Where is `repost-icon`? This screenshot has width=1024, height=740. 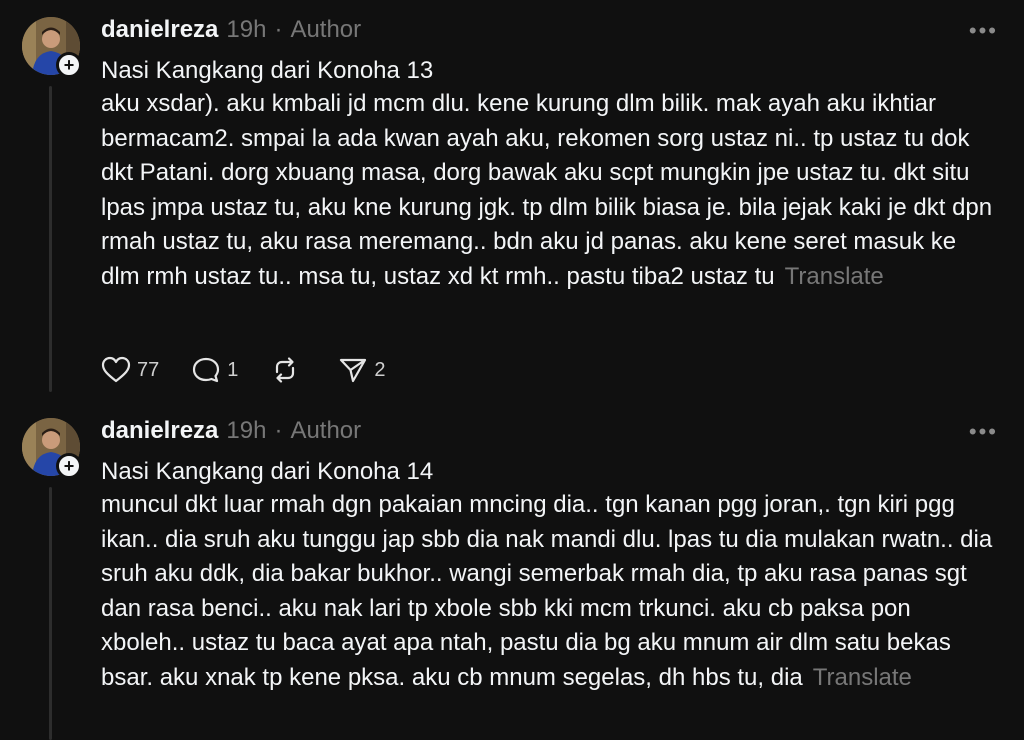 repost-icon is located at coordinates (285, 370).